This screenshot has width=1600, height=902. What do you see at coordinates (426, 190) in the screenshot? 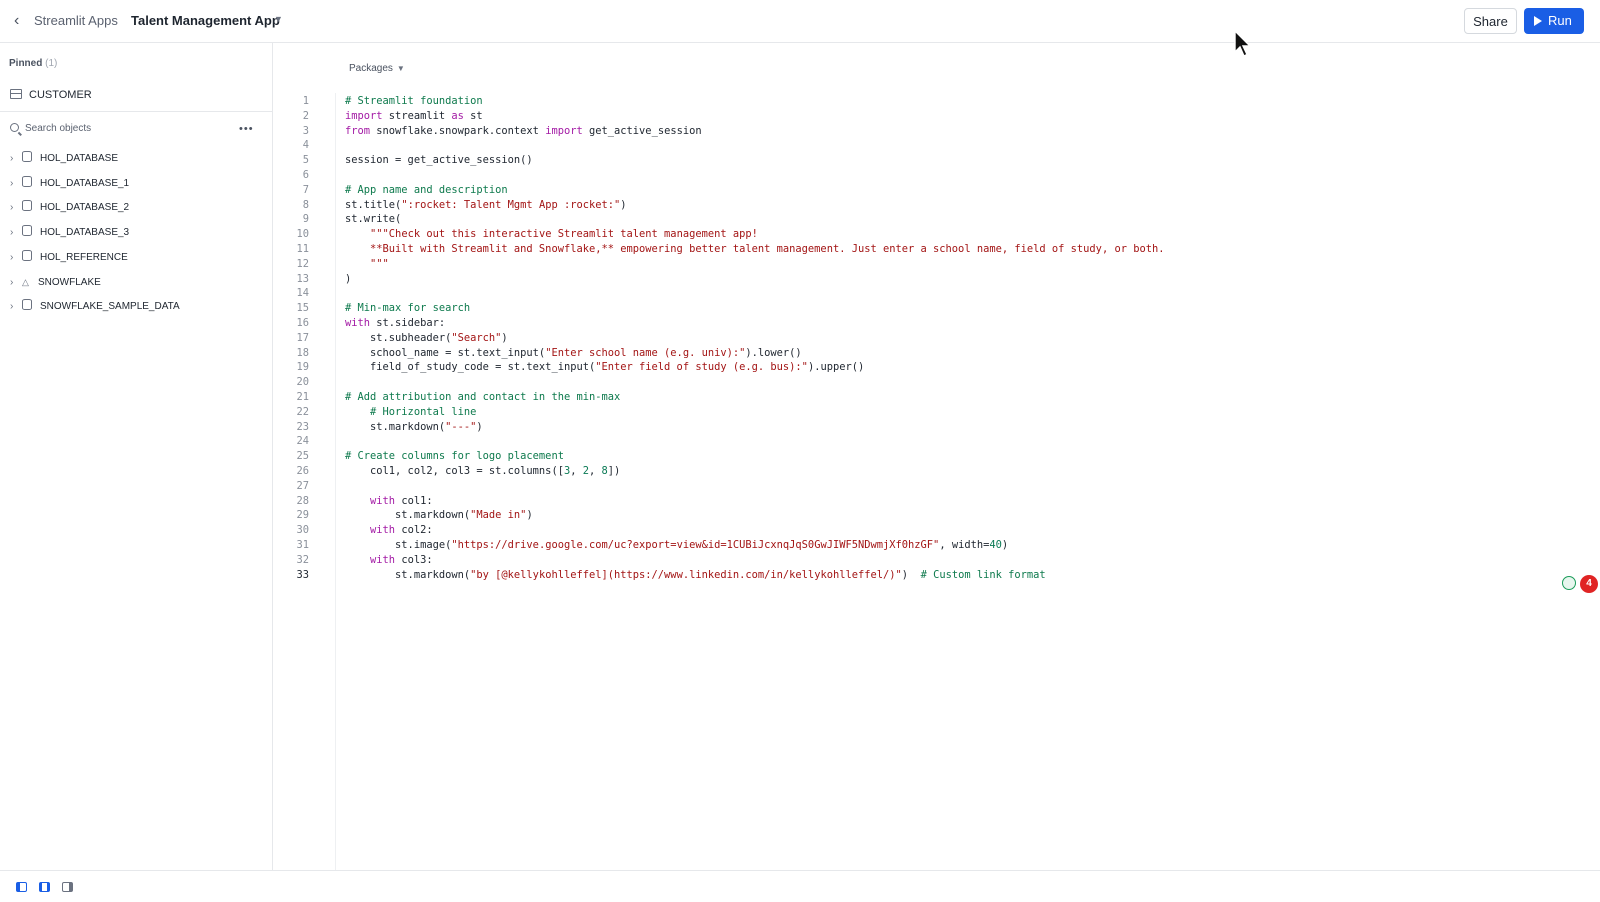
I see `code-line: # App name and description` at bounding box center [426, 190].